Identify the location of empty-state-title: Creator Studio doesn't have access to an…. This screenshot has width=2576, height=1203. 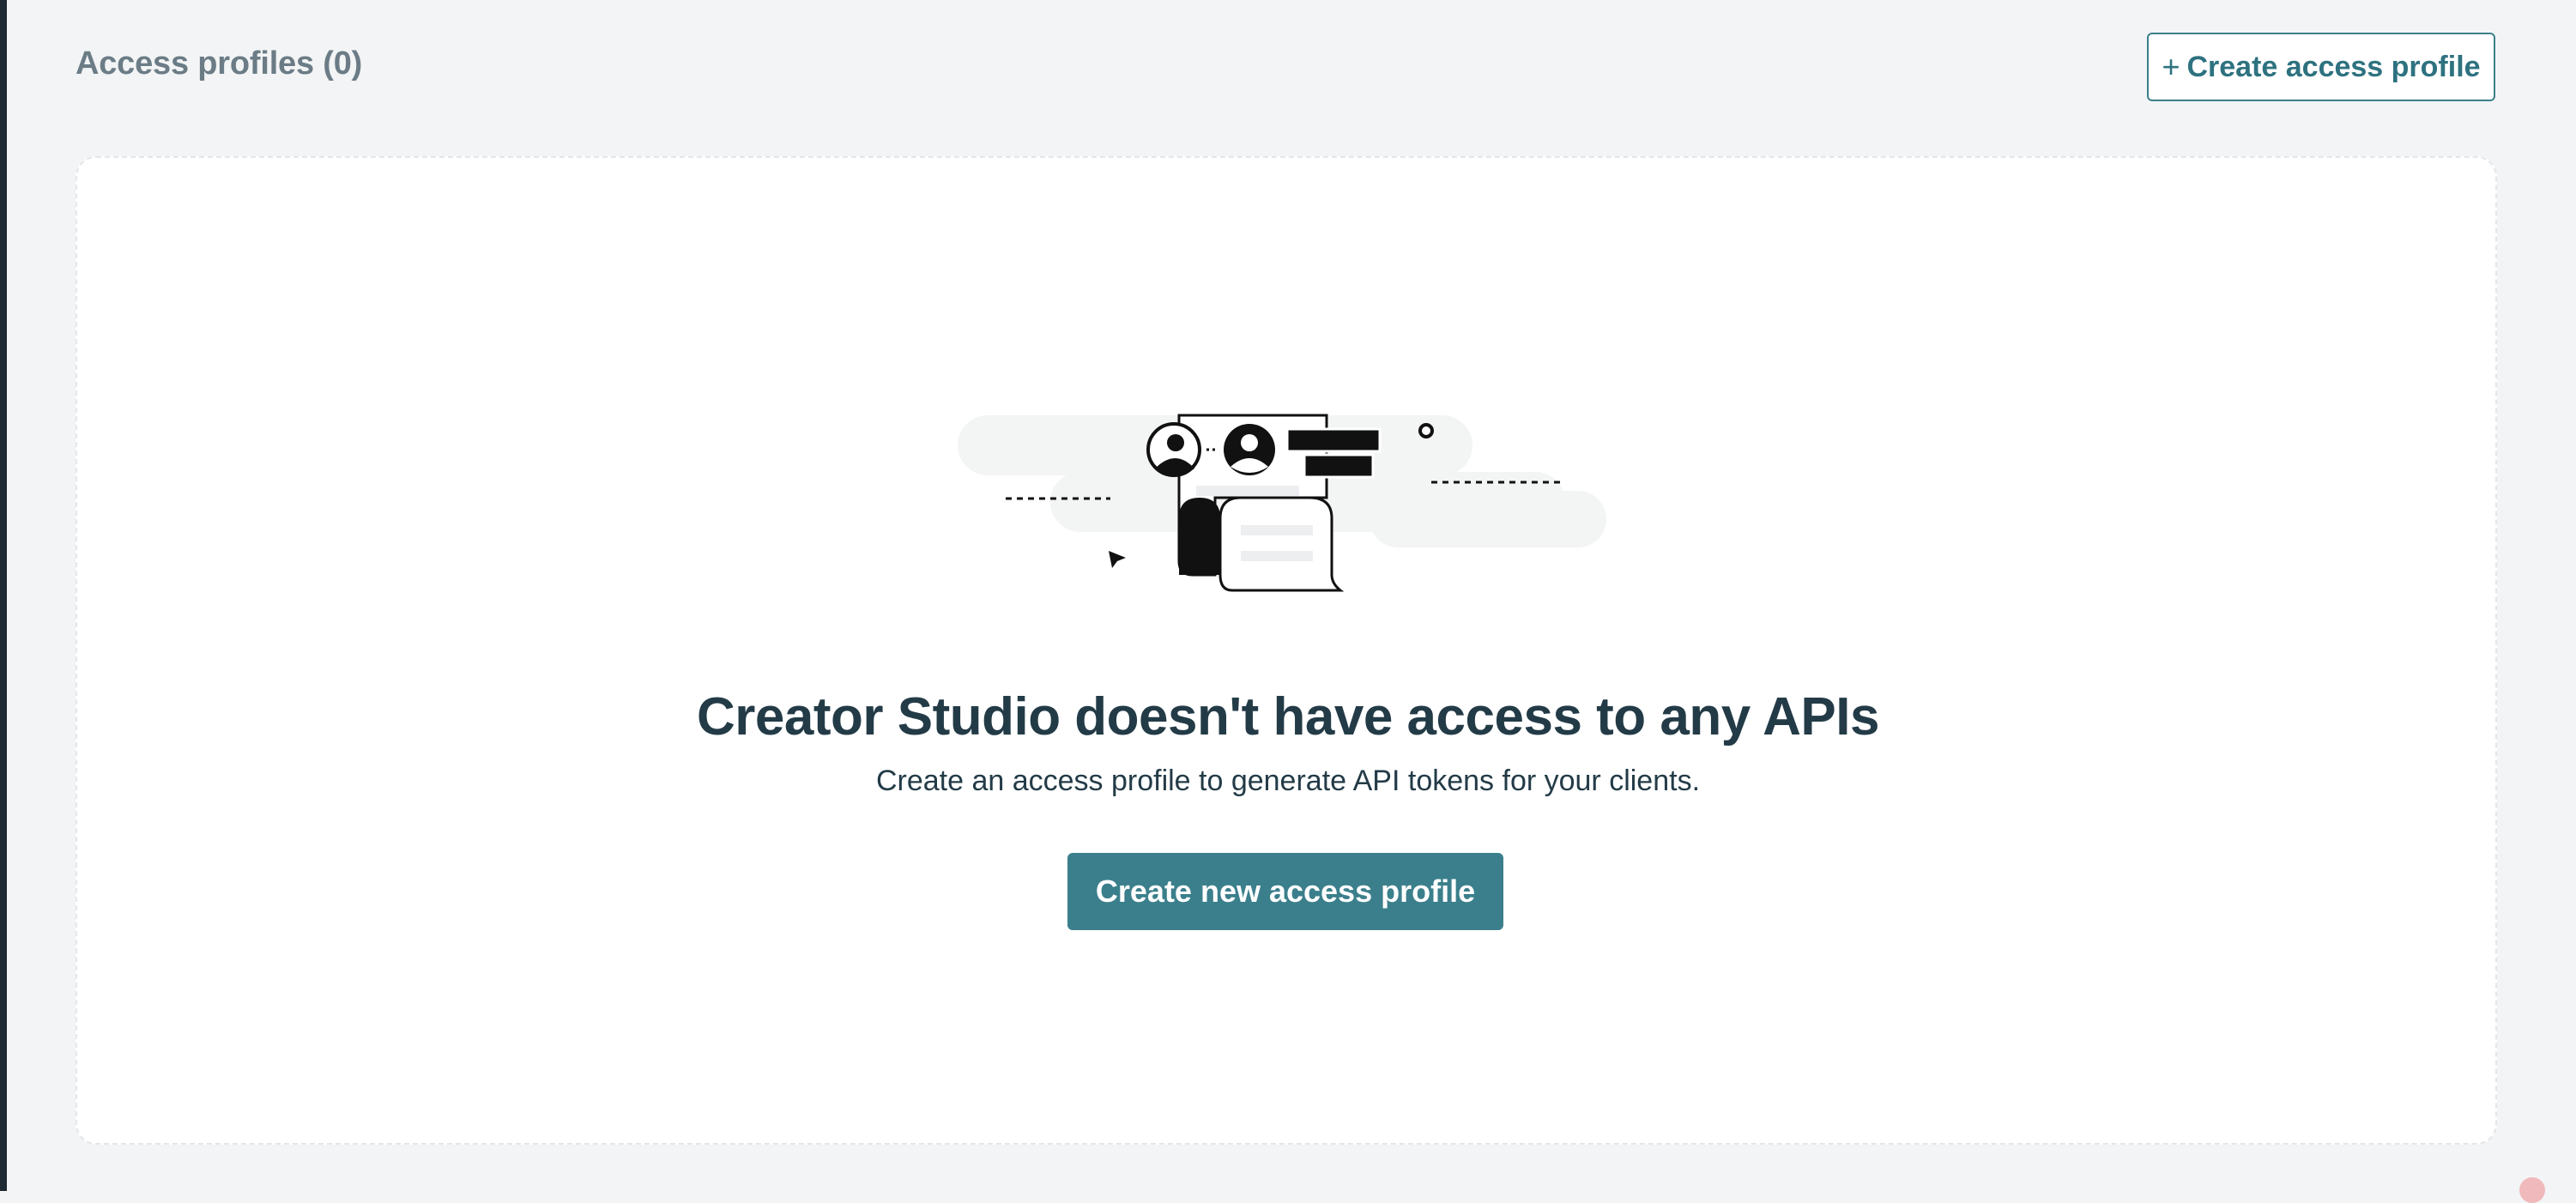
(1288, 717).